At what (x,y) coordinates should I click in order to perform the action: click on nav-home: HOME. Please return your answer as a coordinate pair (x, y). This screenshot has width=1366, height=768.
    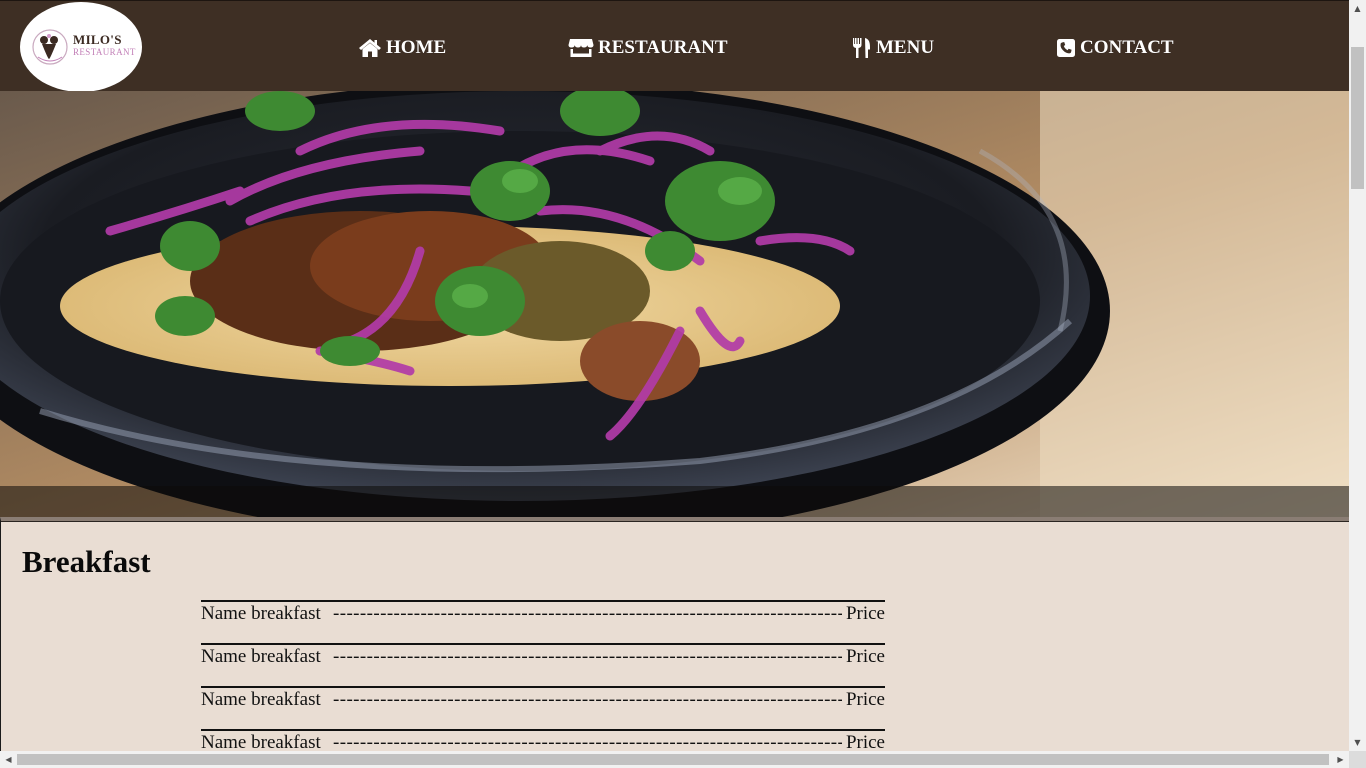
    Looking at the image, I should click on (402, 48).